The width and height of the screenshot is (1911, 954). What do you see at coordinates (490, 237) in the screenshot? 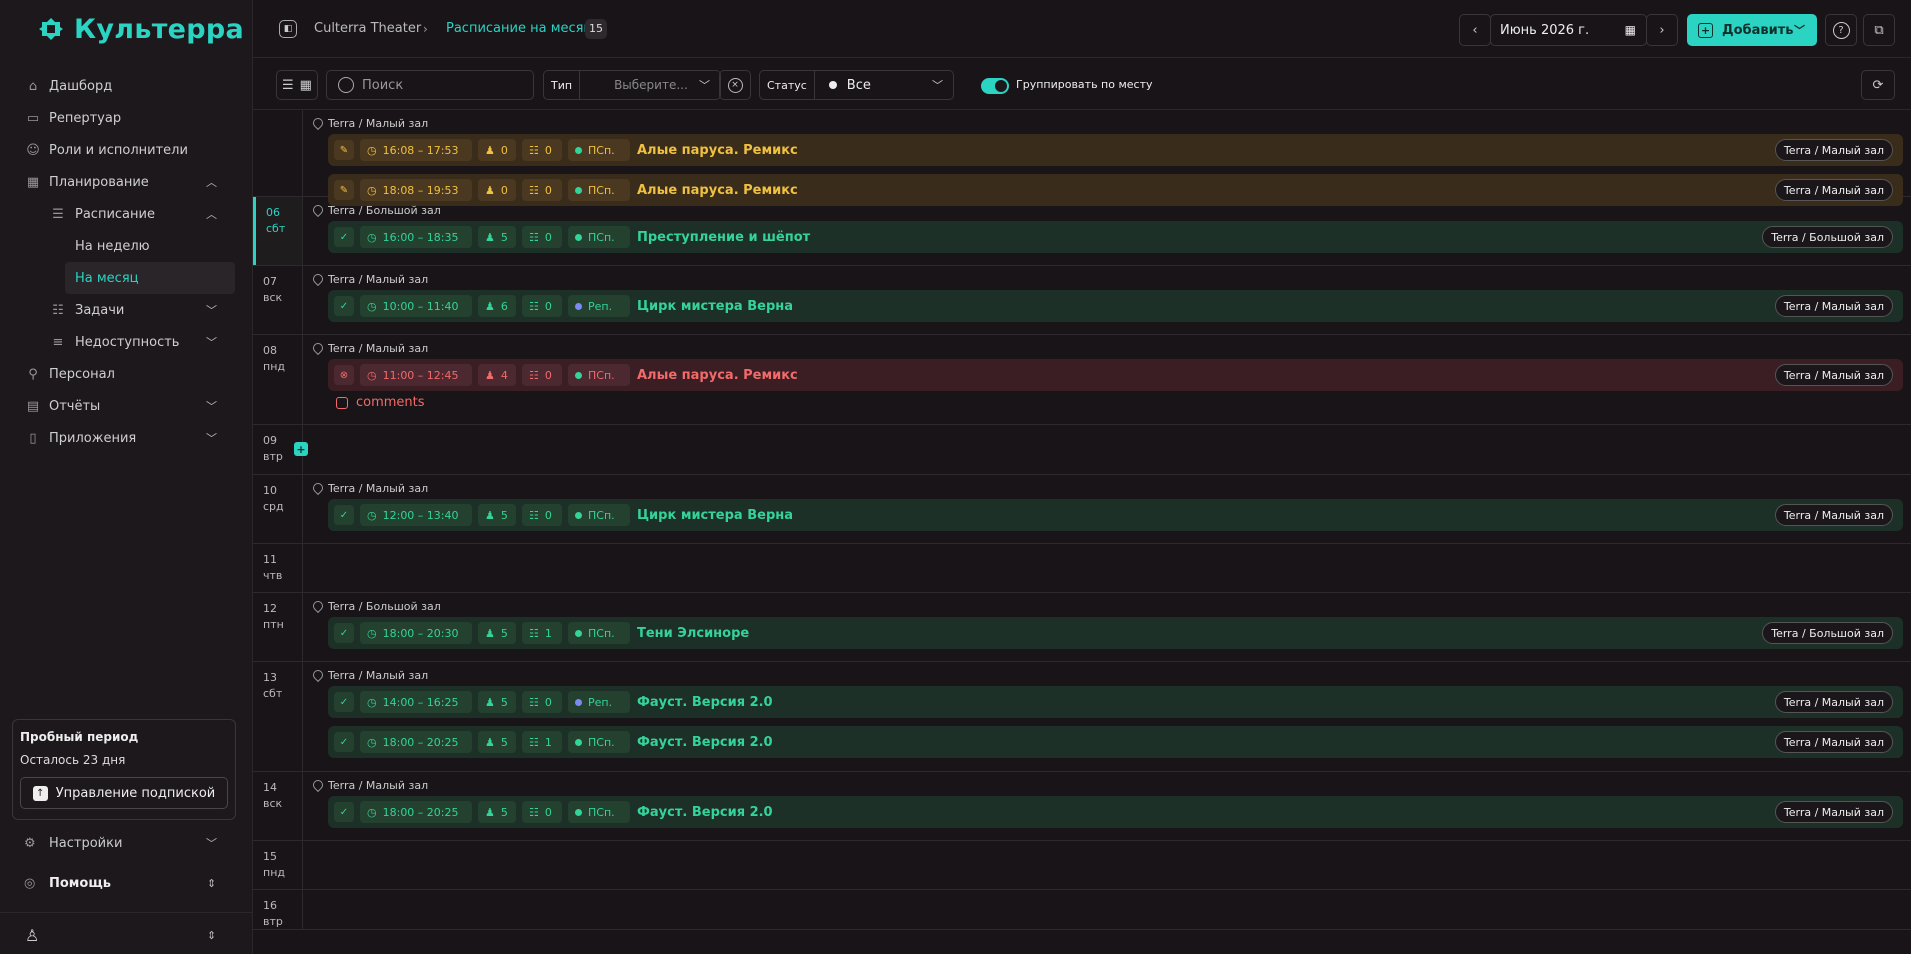
I see `people-icon: ♟` at bounding box center [490, 237].